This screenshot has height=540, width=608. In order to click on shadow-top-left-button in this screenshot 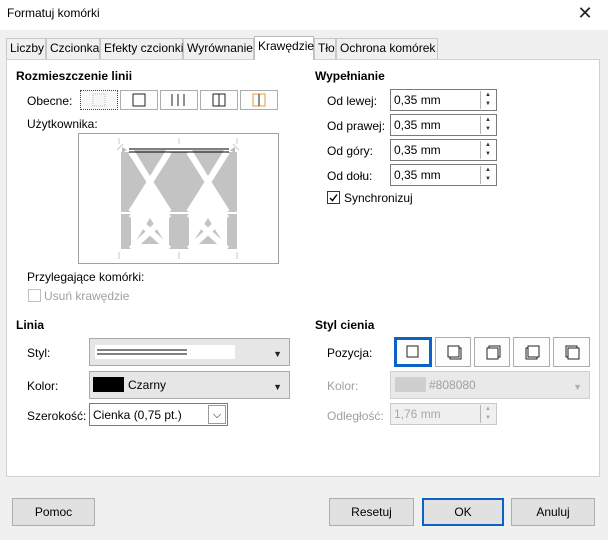, I will do `click(571, 352)`.